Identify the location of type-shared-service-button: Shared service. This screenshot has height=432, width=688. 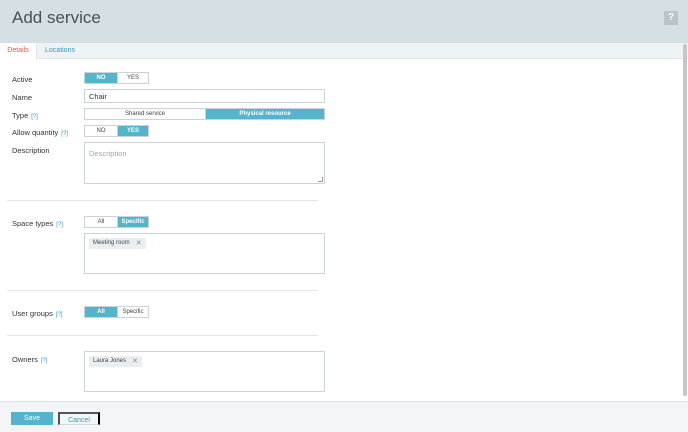
(145, 114).